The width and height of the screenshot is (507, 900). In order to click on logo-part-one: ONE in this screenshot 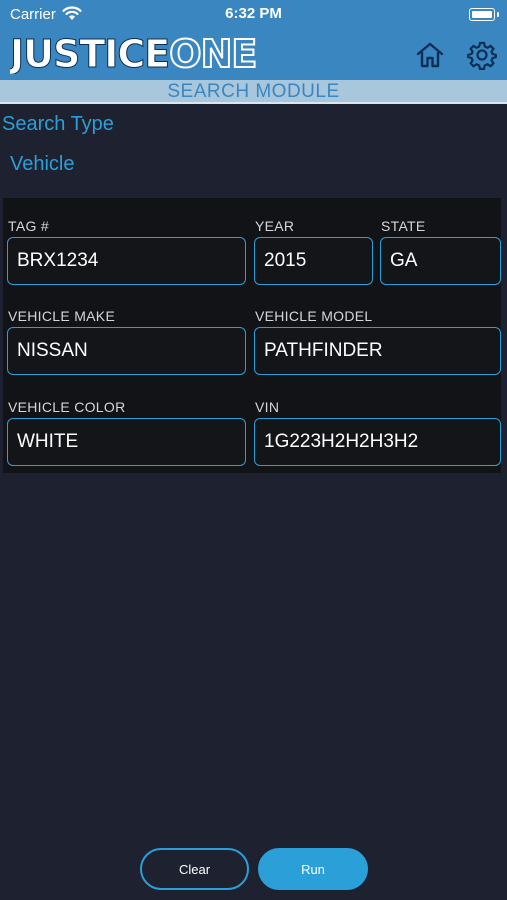, I will do `click(212, 54)`.